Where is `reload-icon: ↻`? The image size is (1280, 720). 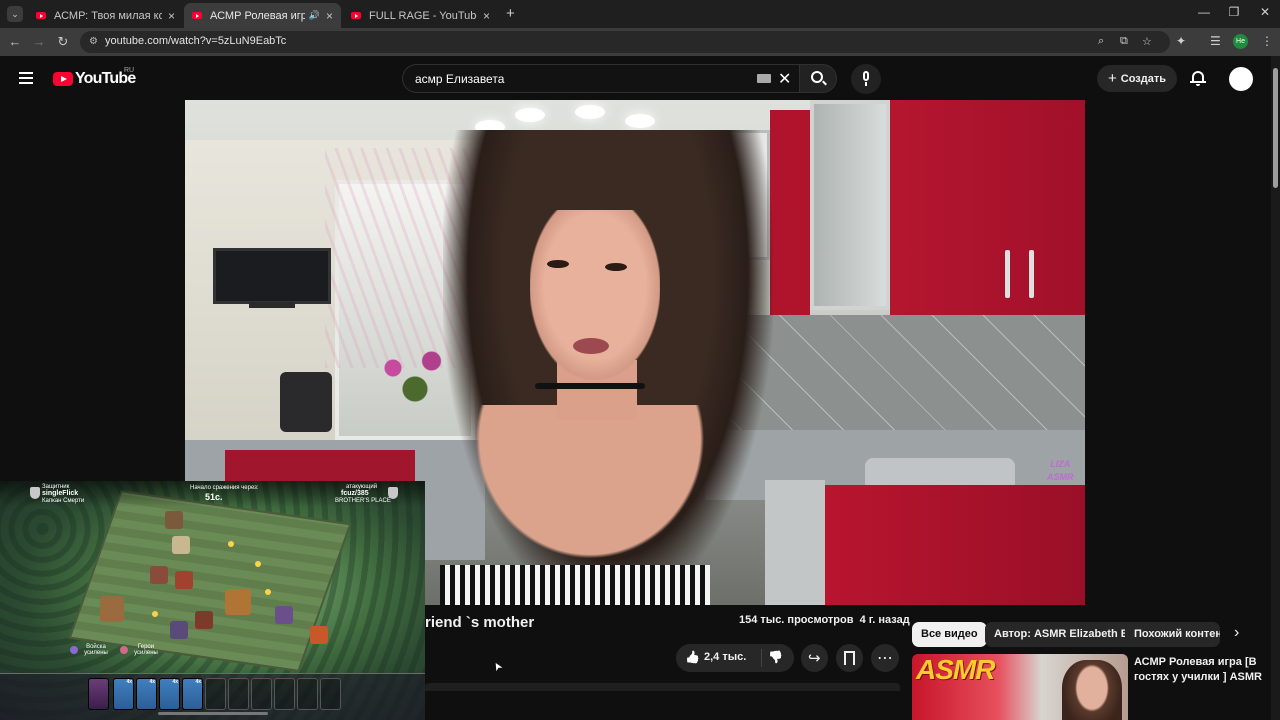
reload-icon: ↻ is located at coordinates (63, 42).